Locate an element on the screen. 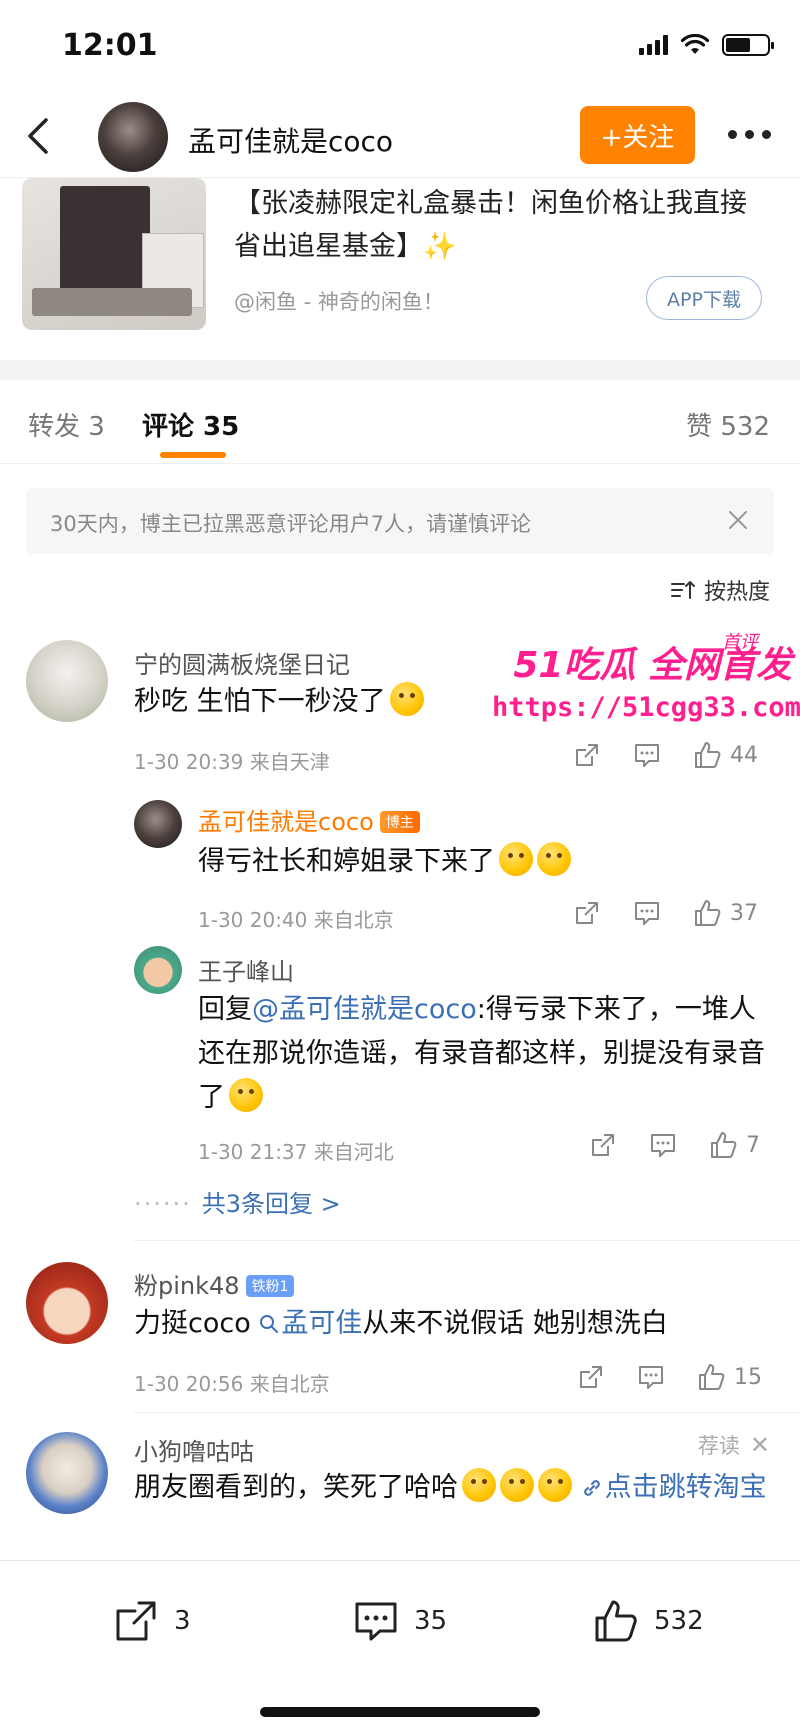 Image resolution: width=800 pixels, height=1731 pixels. comment-text: 力挺coco 孟可佳从来不说假话 她别想洗白 is located at coordinates (401, 1324).